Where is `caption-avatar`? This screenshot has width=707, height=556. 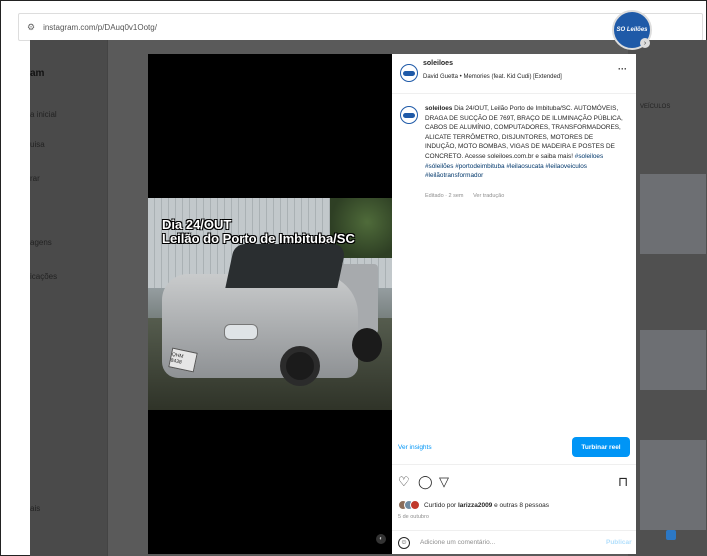
caption-avatar is located at coordinates (409, 115).